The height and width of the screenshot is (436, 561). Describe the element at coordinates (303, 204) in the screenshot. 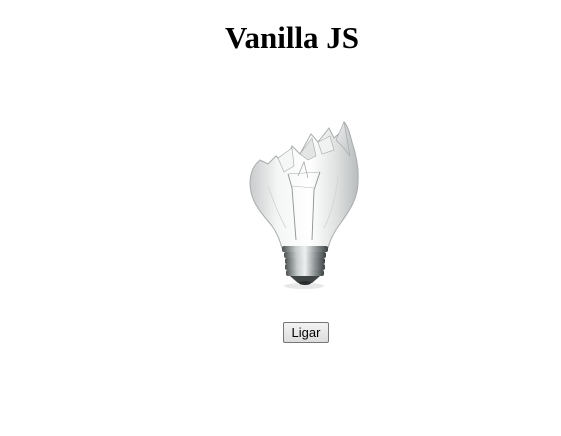

I see `broken-light-bulb-icon` at that location.